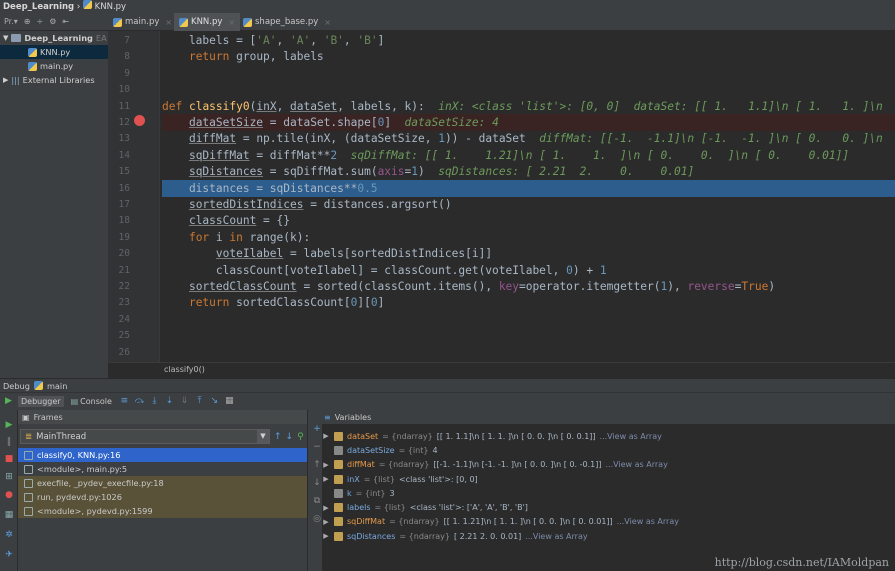 The width and height of the screenshot is (895, 571). I want to click on array-icon, so click(338, 479).